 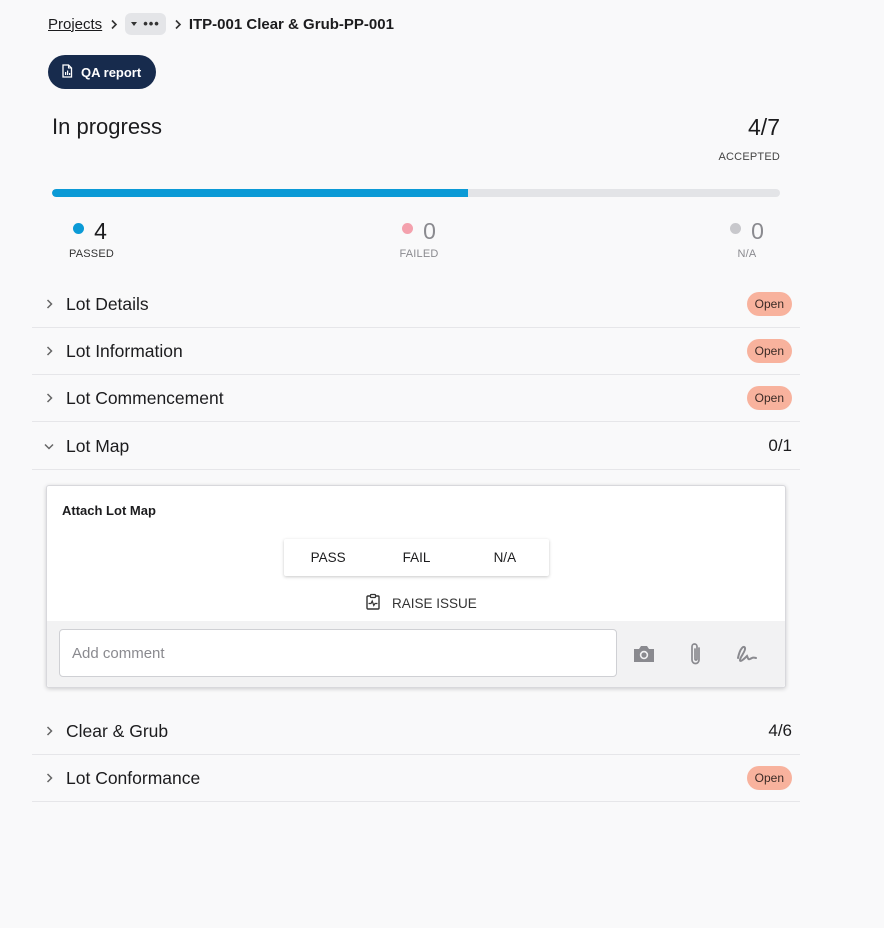 I want to click on breadcrumb: Projects ••• ITP-001 Clear & Grub-PP-001, so click(x=221, y=24).